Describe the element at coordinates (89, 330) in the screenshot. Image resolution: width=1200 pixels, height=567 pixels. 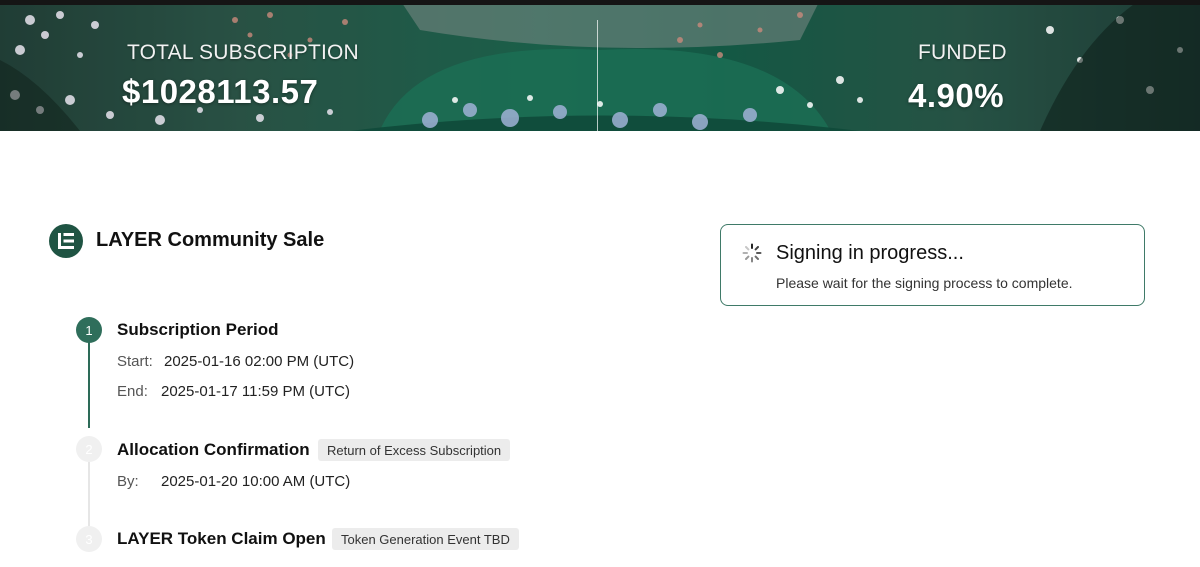
I see `step-1-indicator: 1` at that location.